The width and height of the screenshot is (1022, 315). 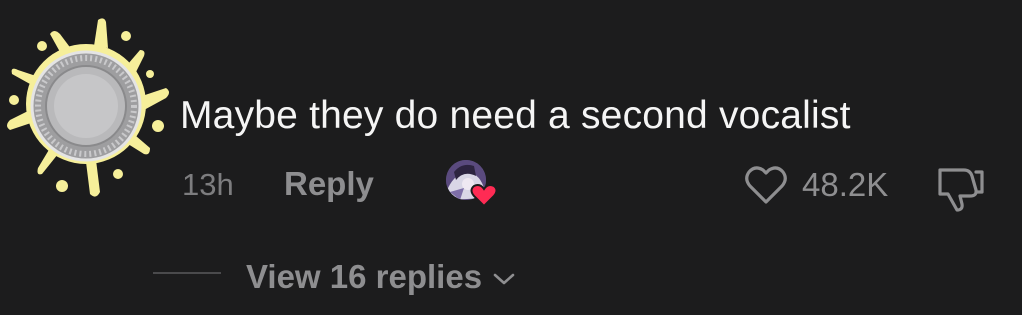 I want to click on like-button: 48.2K, so click(x=816, y=185).